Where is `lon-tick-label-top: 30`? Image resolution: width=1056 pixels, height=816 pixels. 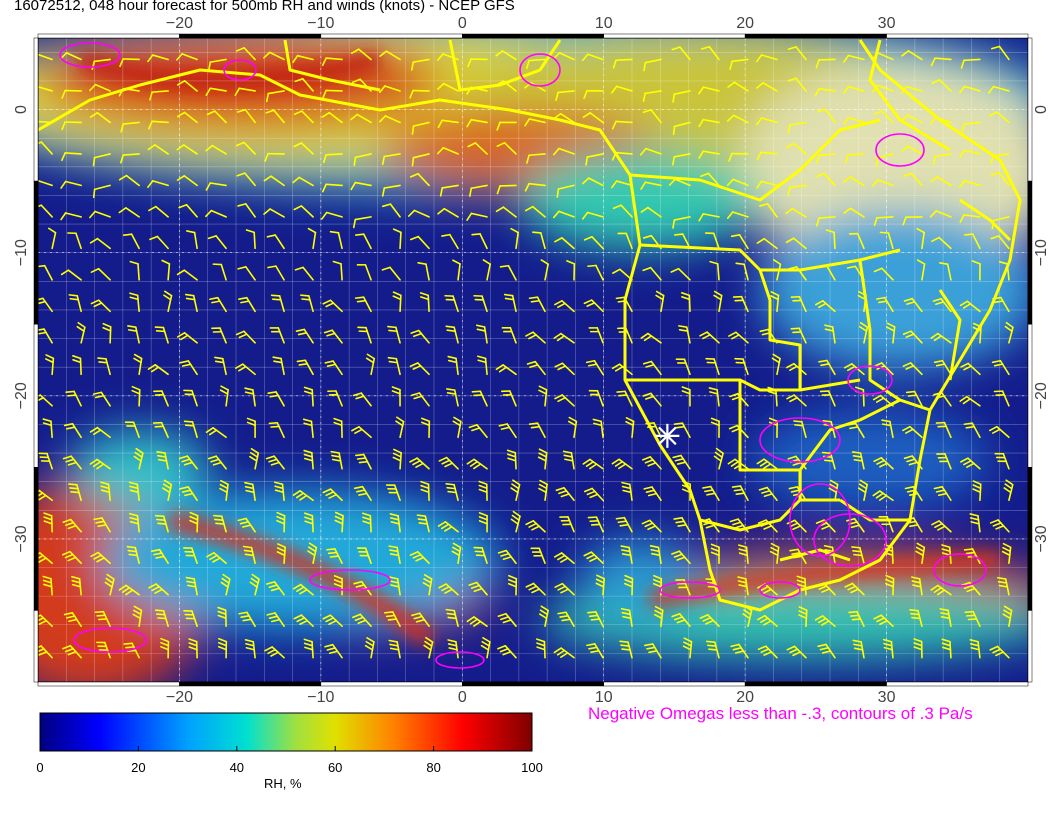 lon-tick-label-top: 30 is located at coordinates (887, 23).